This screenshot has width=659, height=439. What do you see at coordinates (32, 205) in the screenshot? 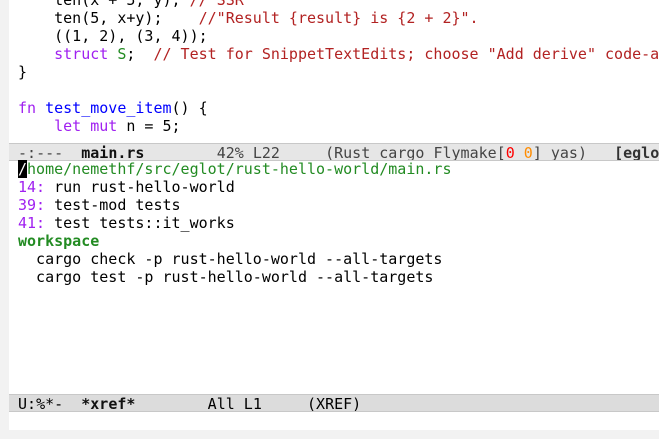
I see `xref-line-number: 39:` at bounding box center [32, 205].